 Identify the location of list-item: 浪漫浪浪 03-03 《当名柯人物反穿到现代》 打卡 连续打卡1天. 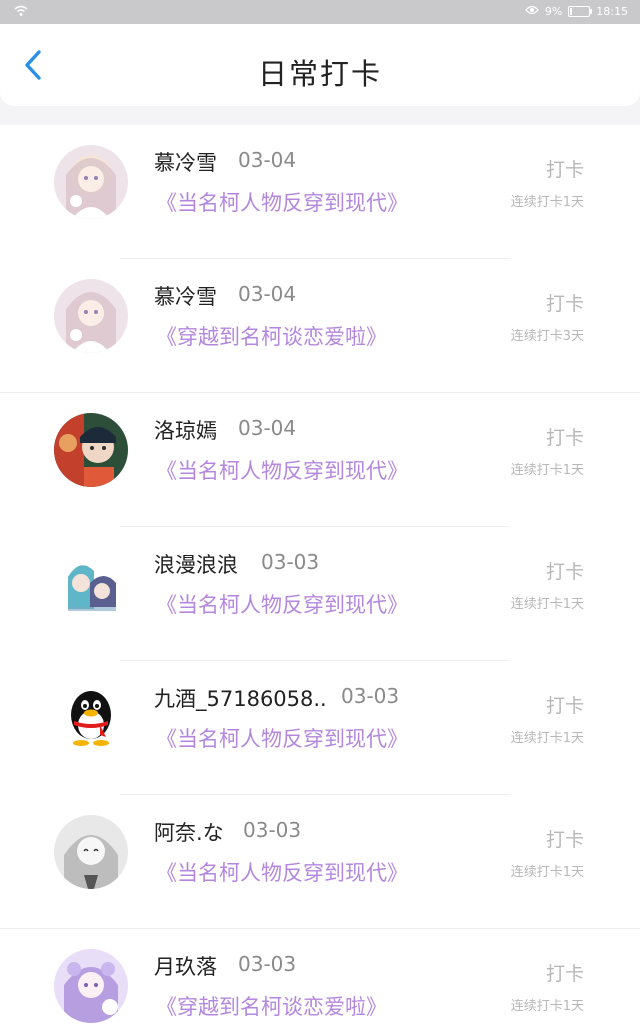
(320, 594).